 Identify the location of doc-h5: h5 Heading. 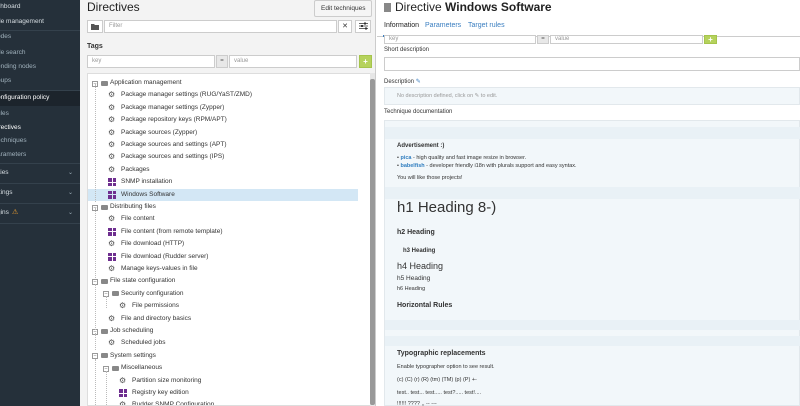
(414, 278).